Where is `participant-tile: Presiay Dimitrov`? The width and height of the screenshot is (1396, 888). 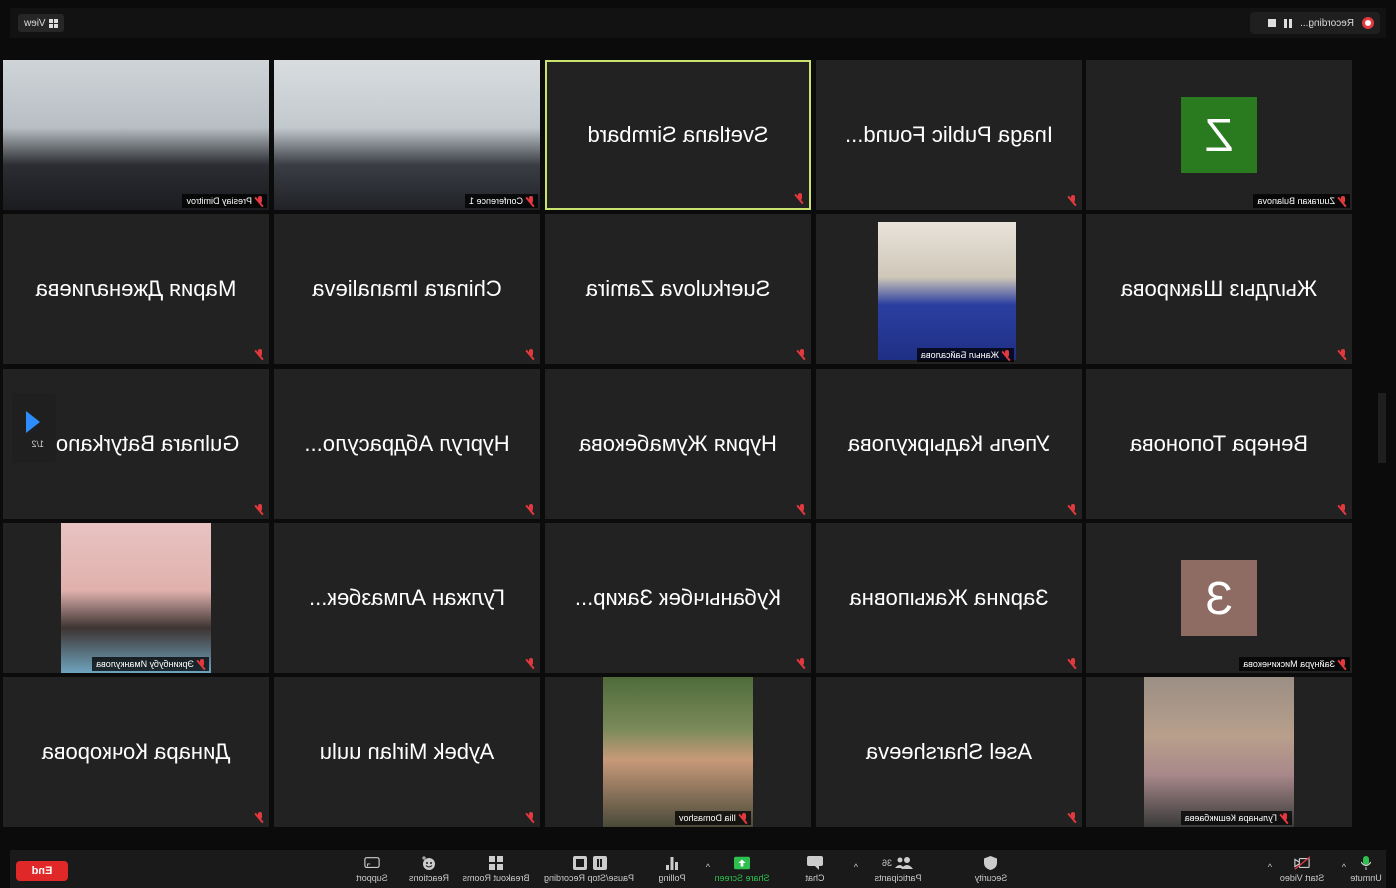 participant-tile: Presiay Dimitrov is located at coordinates (136, 135).